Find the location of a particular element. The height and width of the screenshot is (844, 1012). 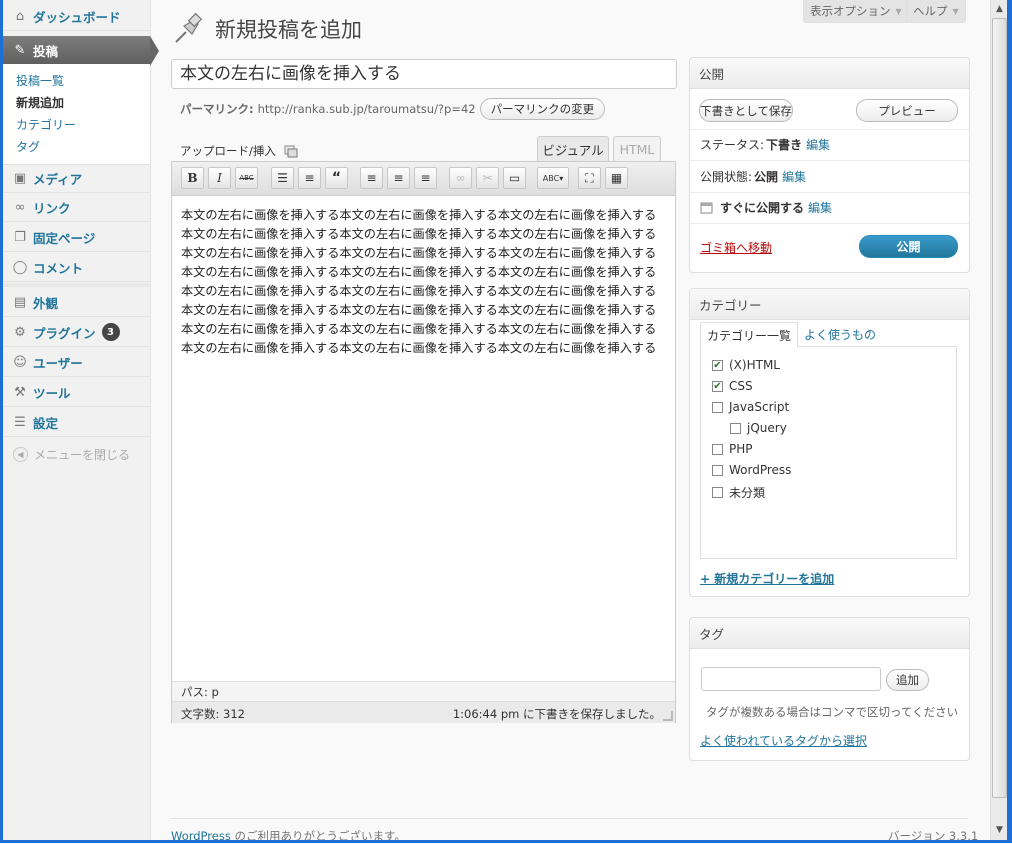

align-right-button: ≡ is located at coordinates (425, 178).